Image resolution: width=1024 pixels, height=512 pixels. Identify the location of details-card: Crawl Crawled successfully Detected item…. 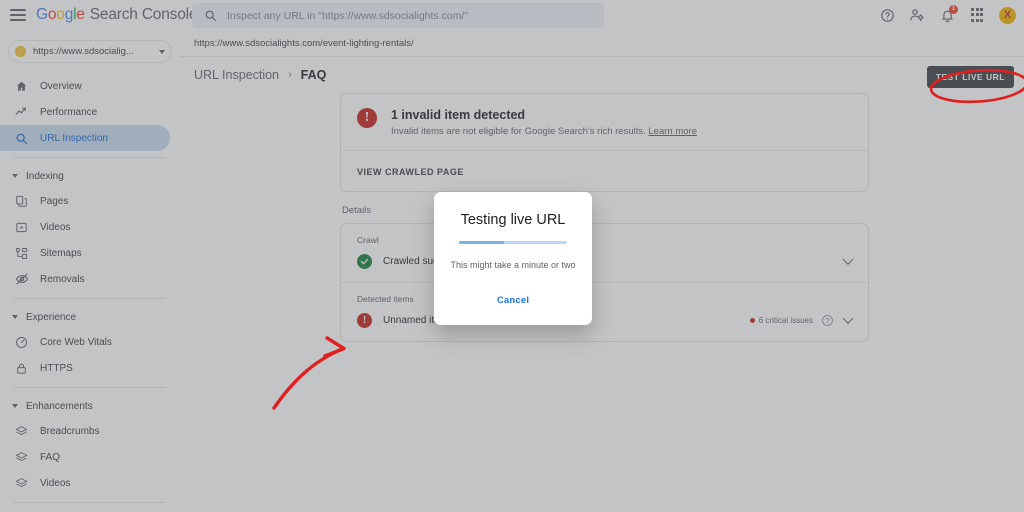
(604, 282).